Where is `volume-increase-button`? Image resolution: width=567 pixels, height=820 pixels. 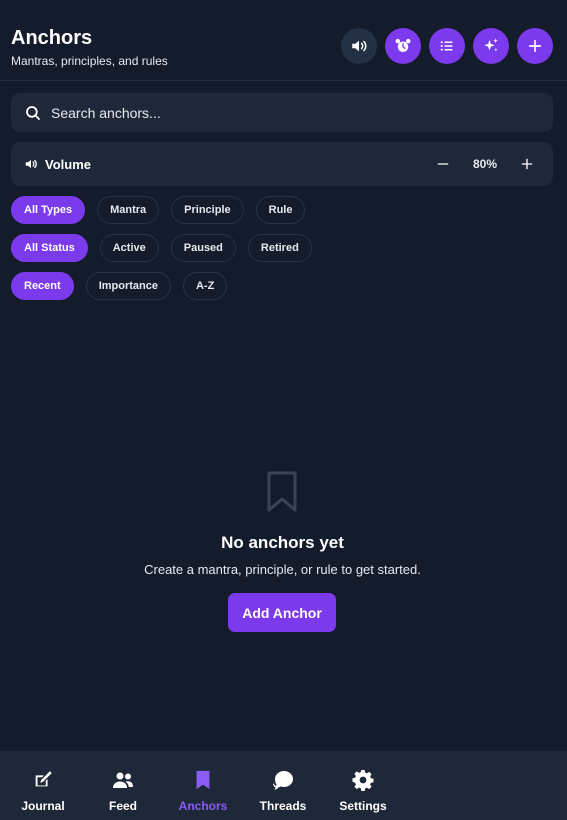 volume-increase-button is located at coordinates (527, 164).